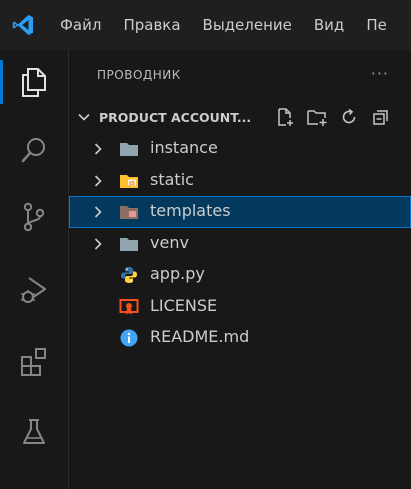  I want to click on source-control-activity-button, so click(34, 217).